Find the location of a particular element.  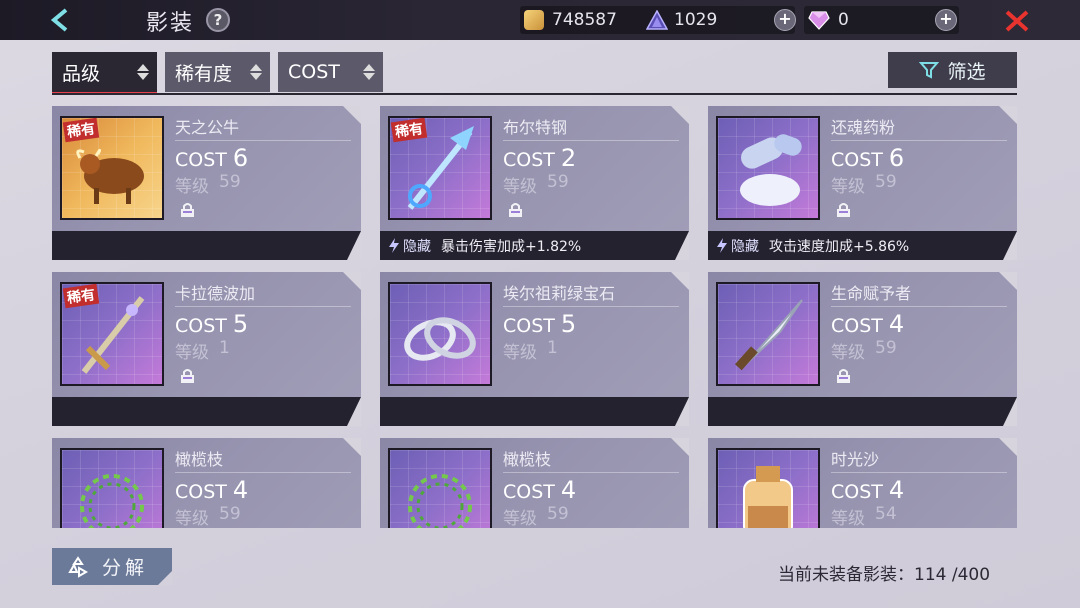

item-name: 天之公牛 is located at coordinates (207, 127).